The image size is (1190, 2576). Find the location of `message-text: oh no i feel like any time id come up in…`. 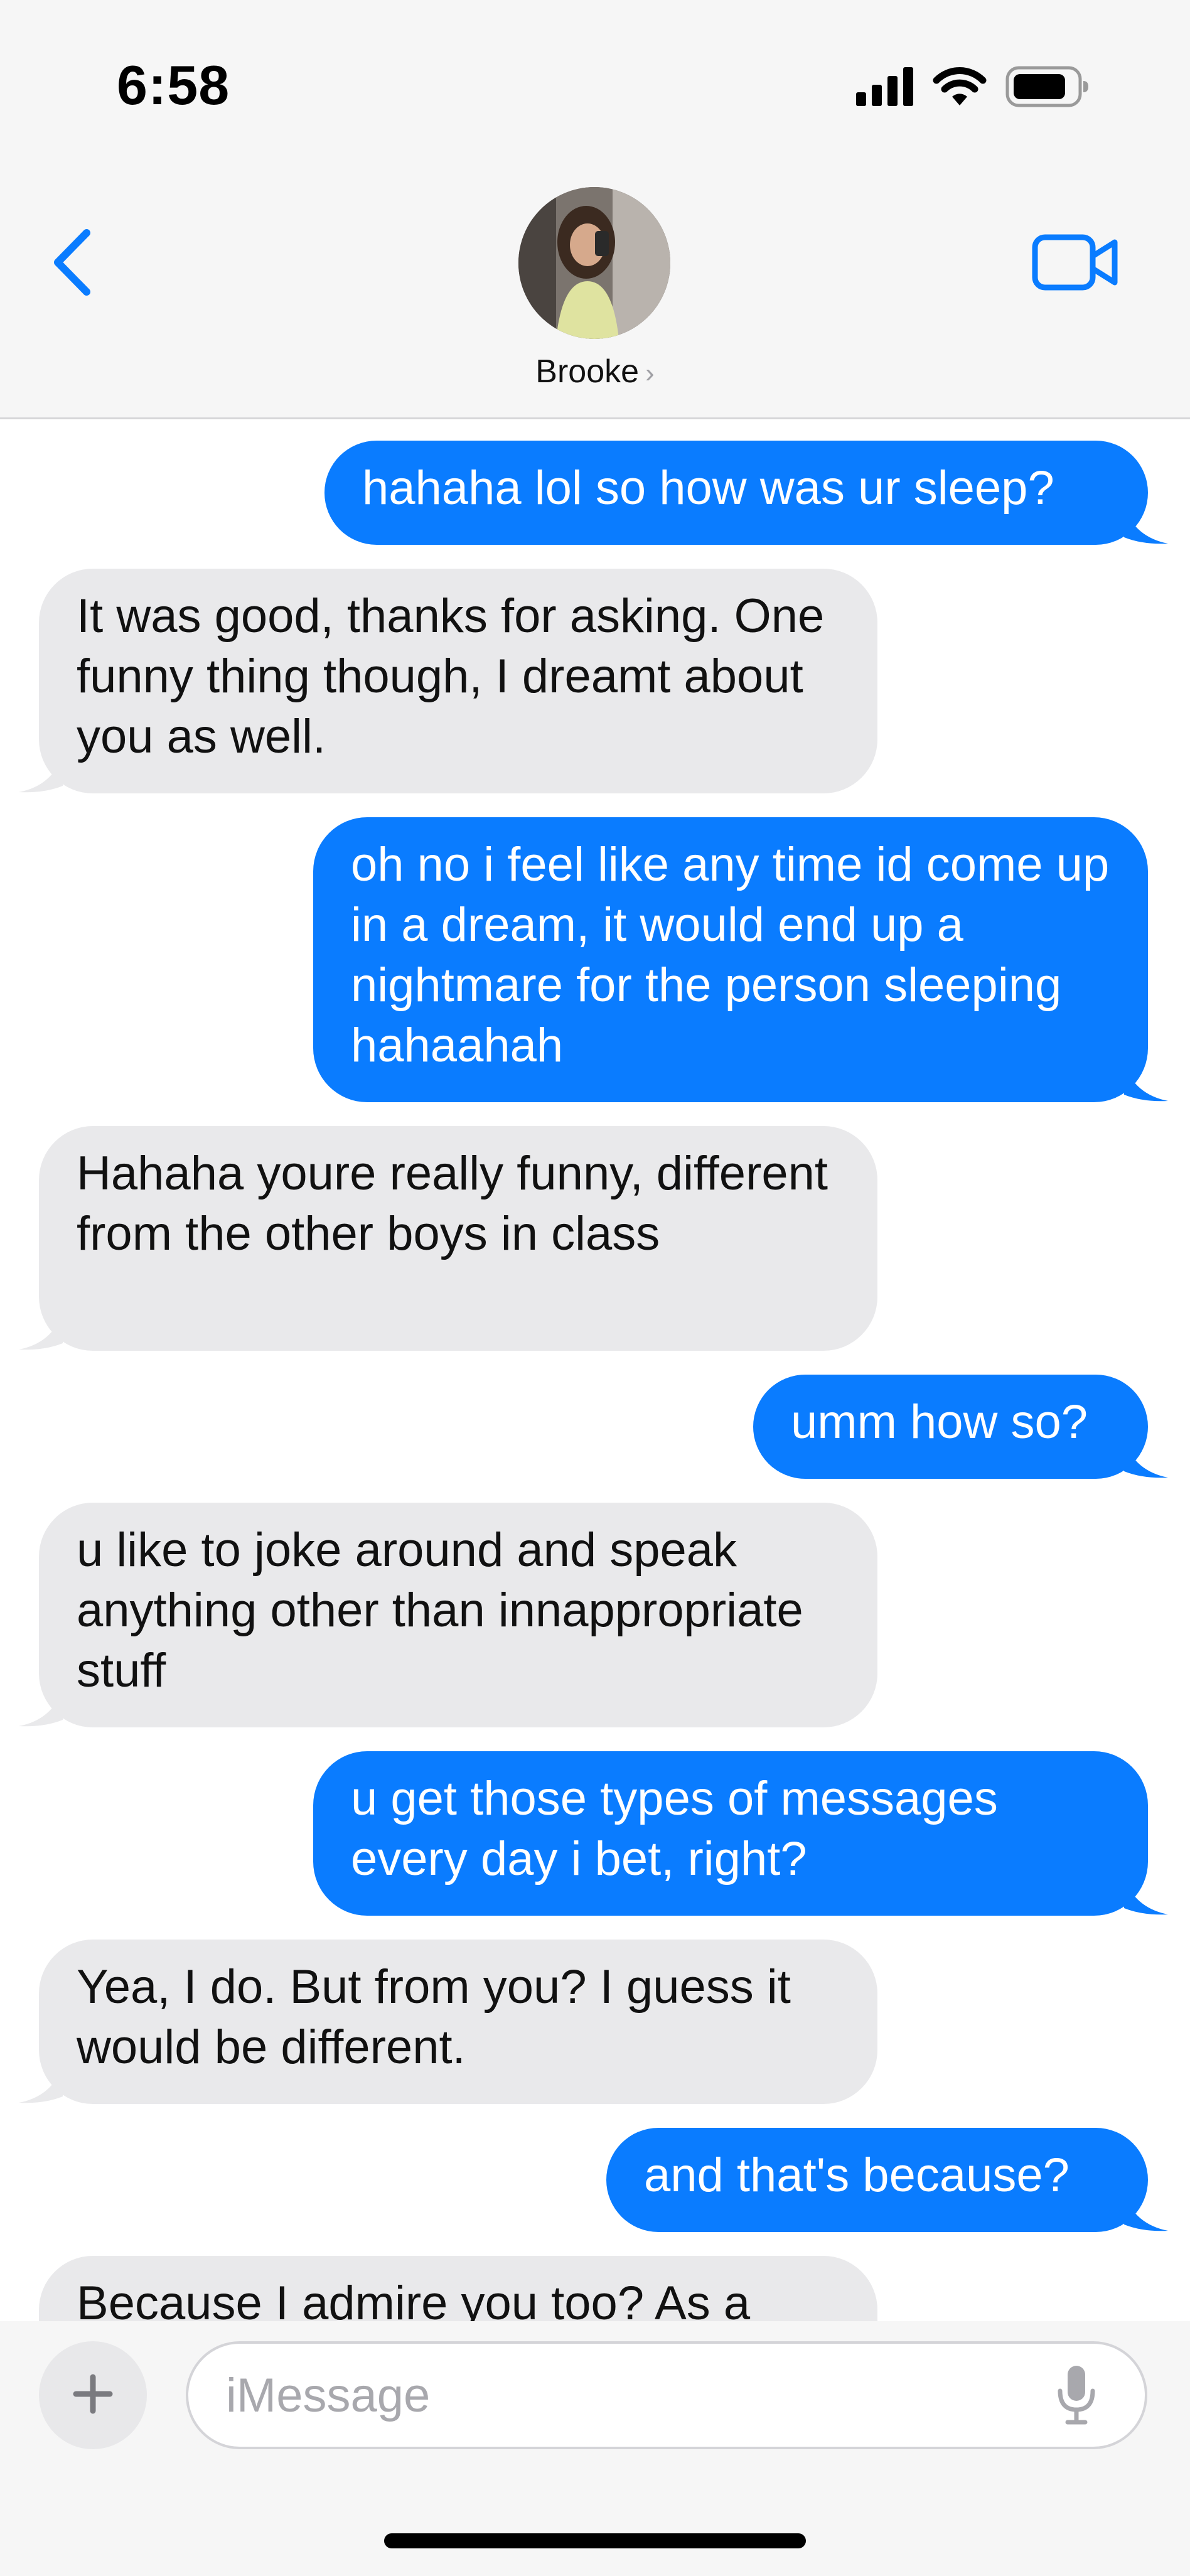

message-text: oh no i feel like any time id come up in… is located at coordinates (730, 955).